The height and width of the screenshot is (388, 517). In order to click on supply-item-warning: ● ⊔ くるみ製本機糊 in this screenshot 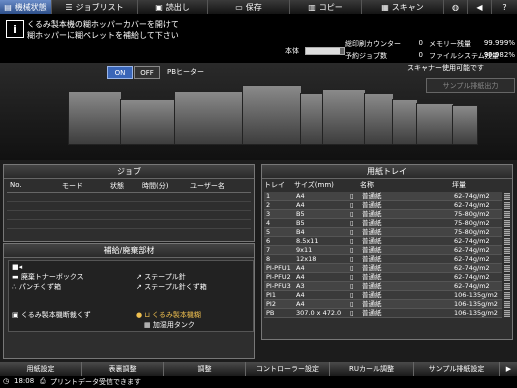, I will do `click(168, 315)`.